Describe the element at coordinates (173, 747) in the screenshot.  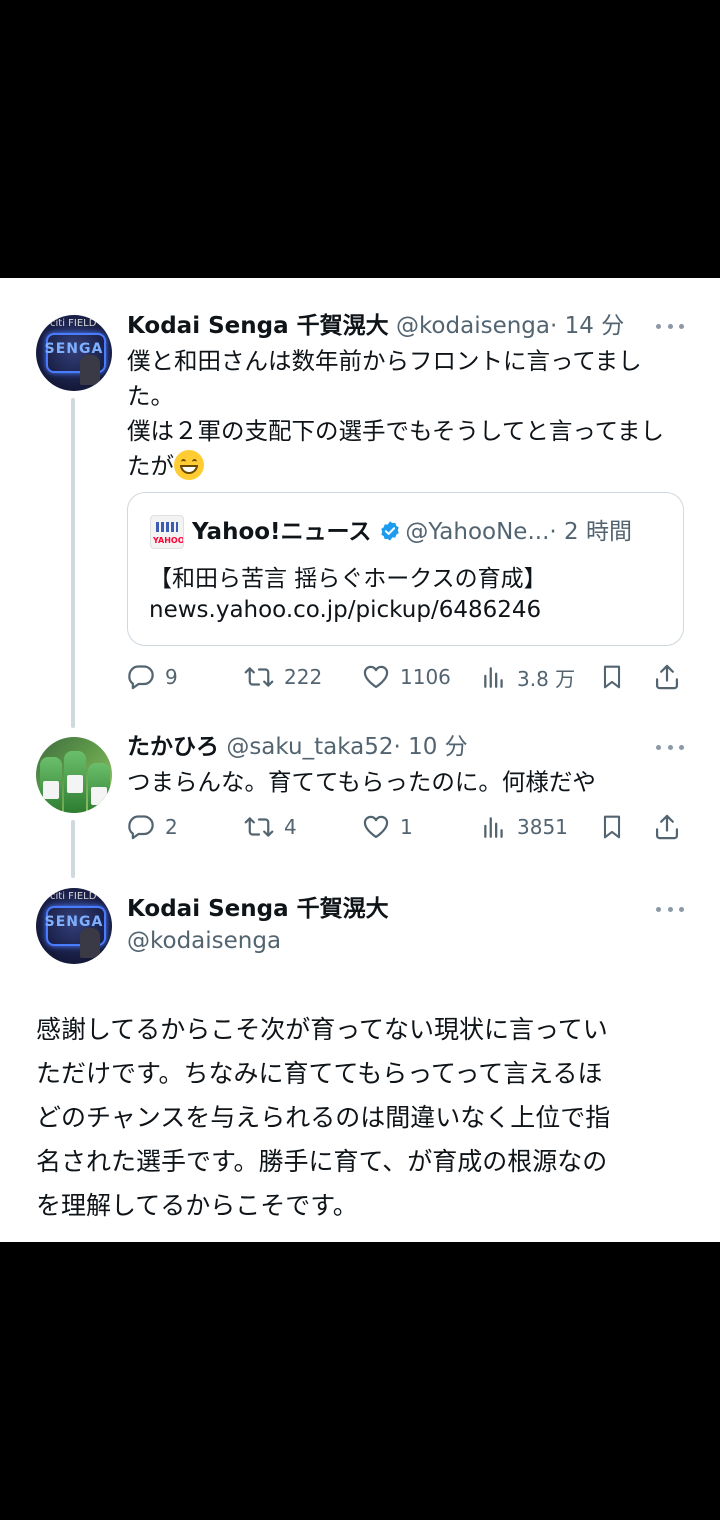
I see `display-name: たかひろ` at that location.